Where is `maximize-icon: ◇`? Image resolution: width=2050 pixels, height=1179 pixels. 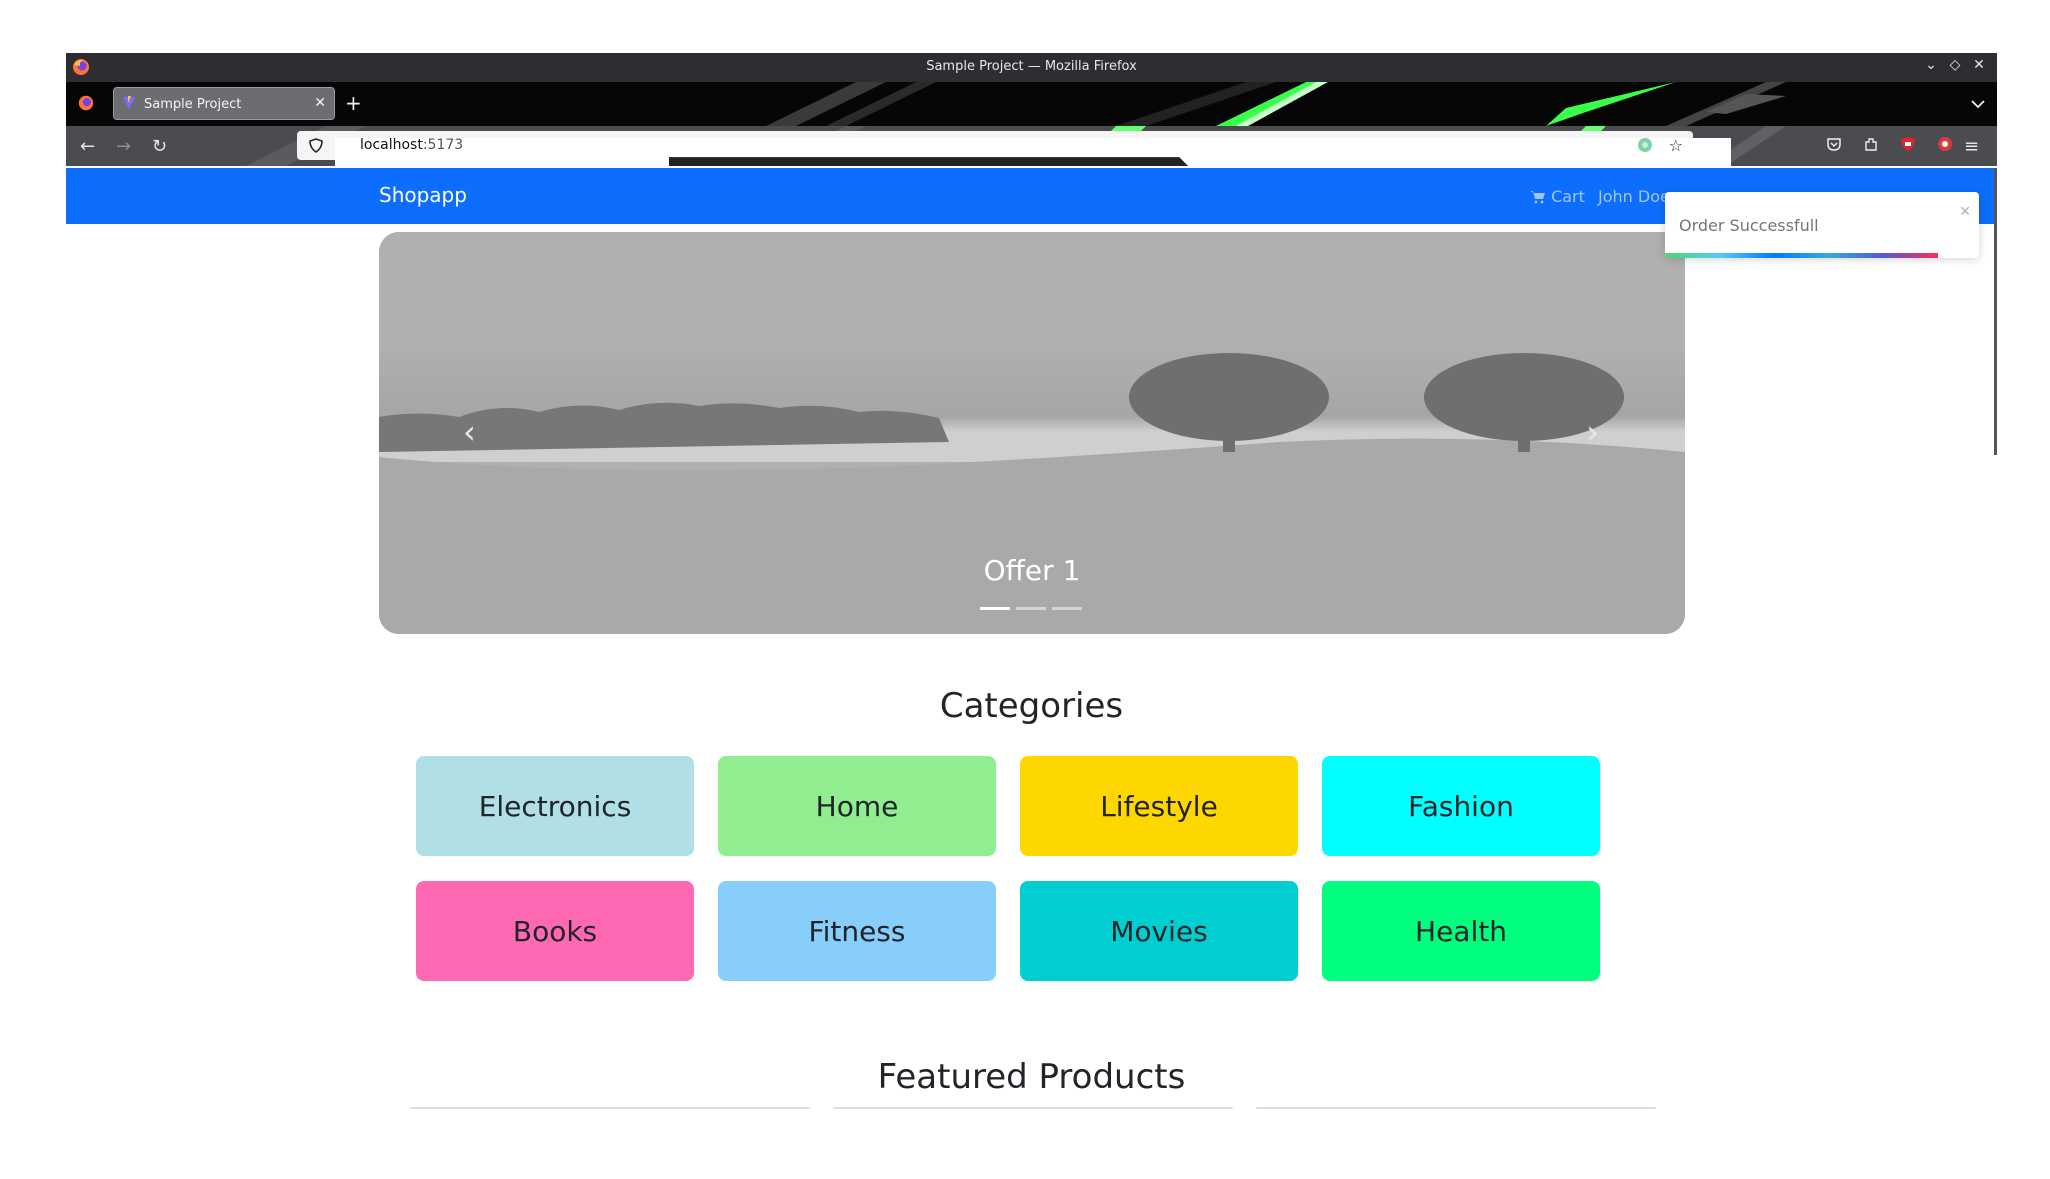
maximize-icon: ◇ is located at coordinates (1955, 65).